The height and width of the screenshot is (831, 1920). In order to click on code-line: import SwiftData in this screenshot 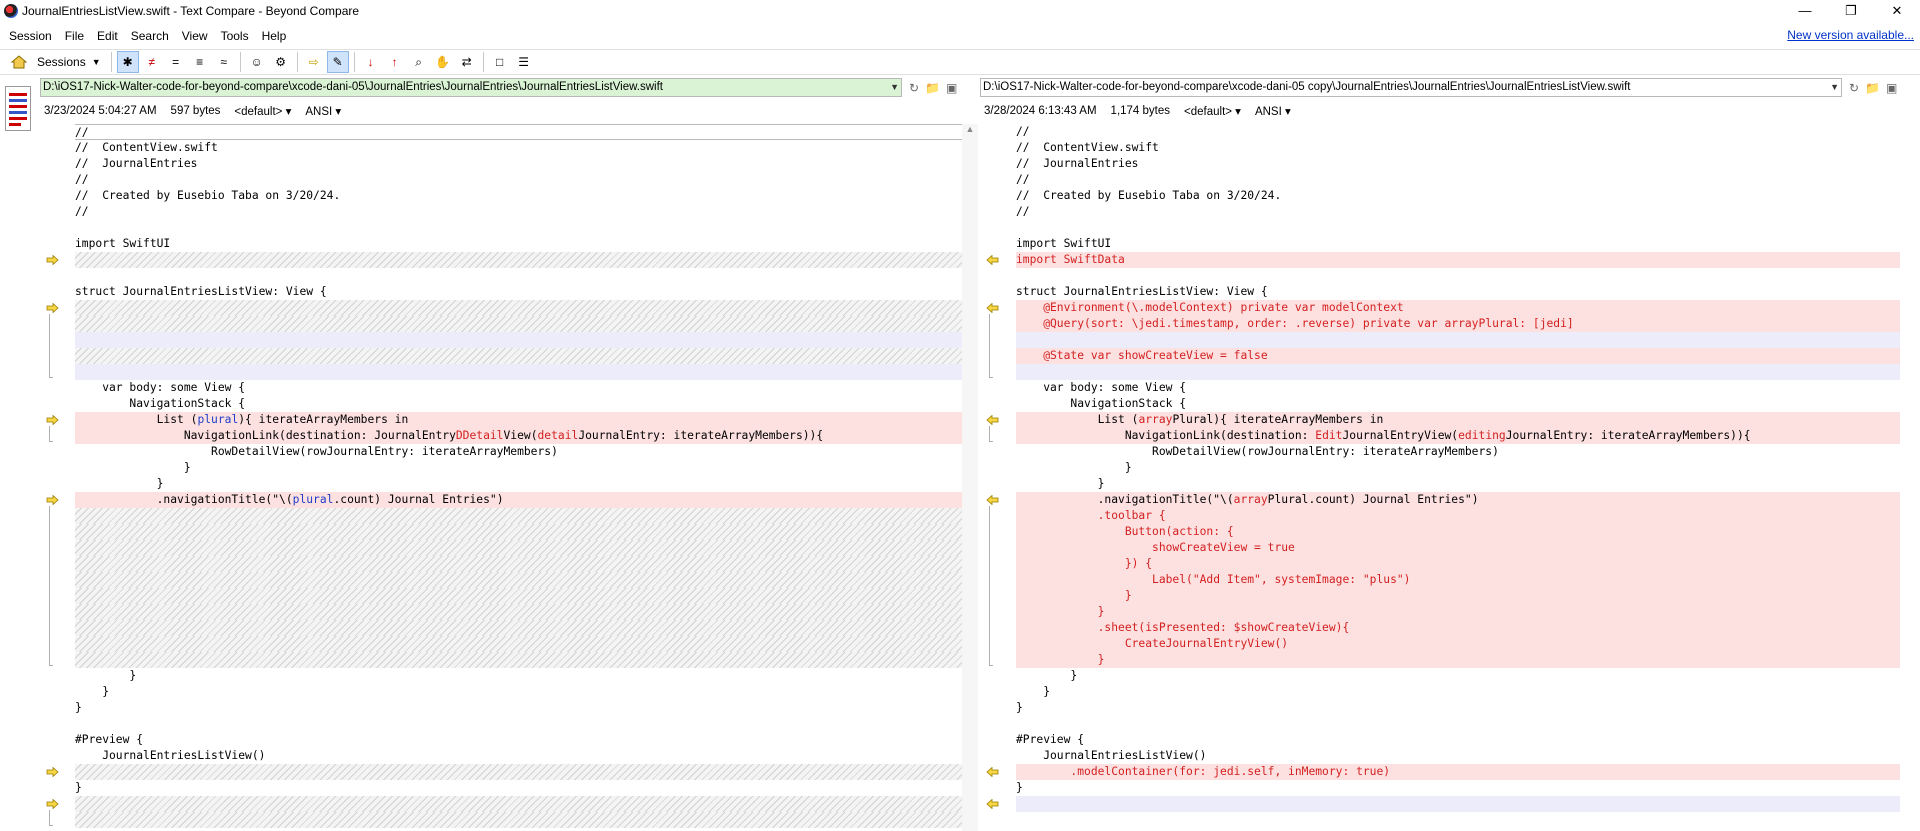, I will do `click(1458, 260)`.